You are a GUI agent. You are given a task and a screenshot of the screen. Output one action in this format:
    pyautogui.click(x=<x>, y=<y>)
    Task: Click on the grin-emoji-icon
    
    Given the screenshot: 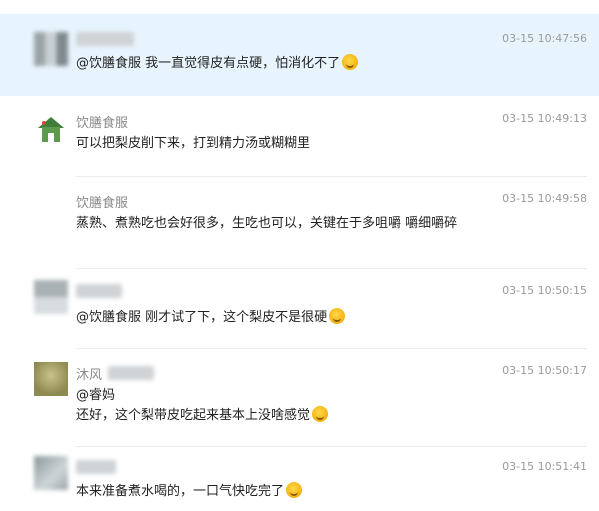 What is the action you would take?
    pyautogui.click(x=320, y=414)
    